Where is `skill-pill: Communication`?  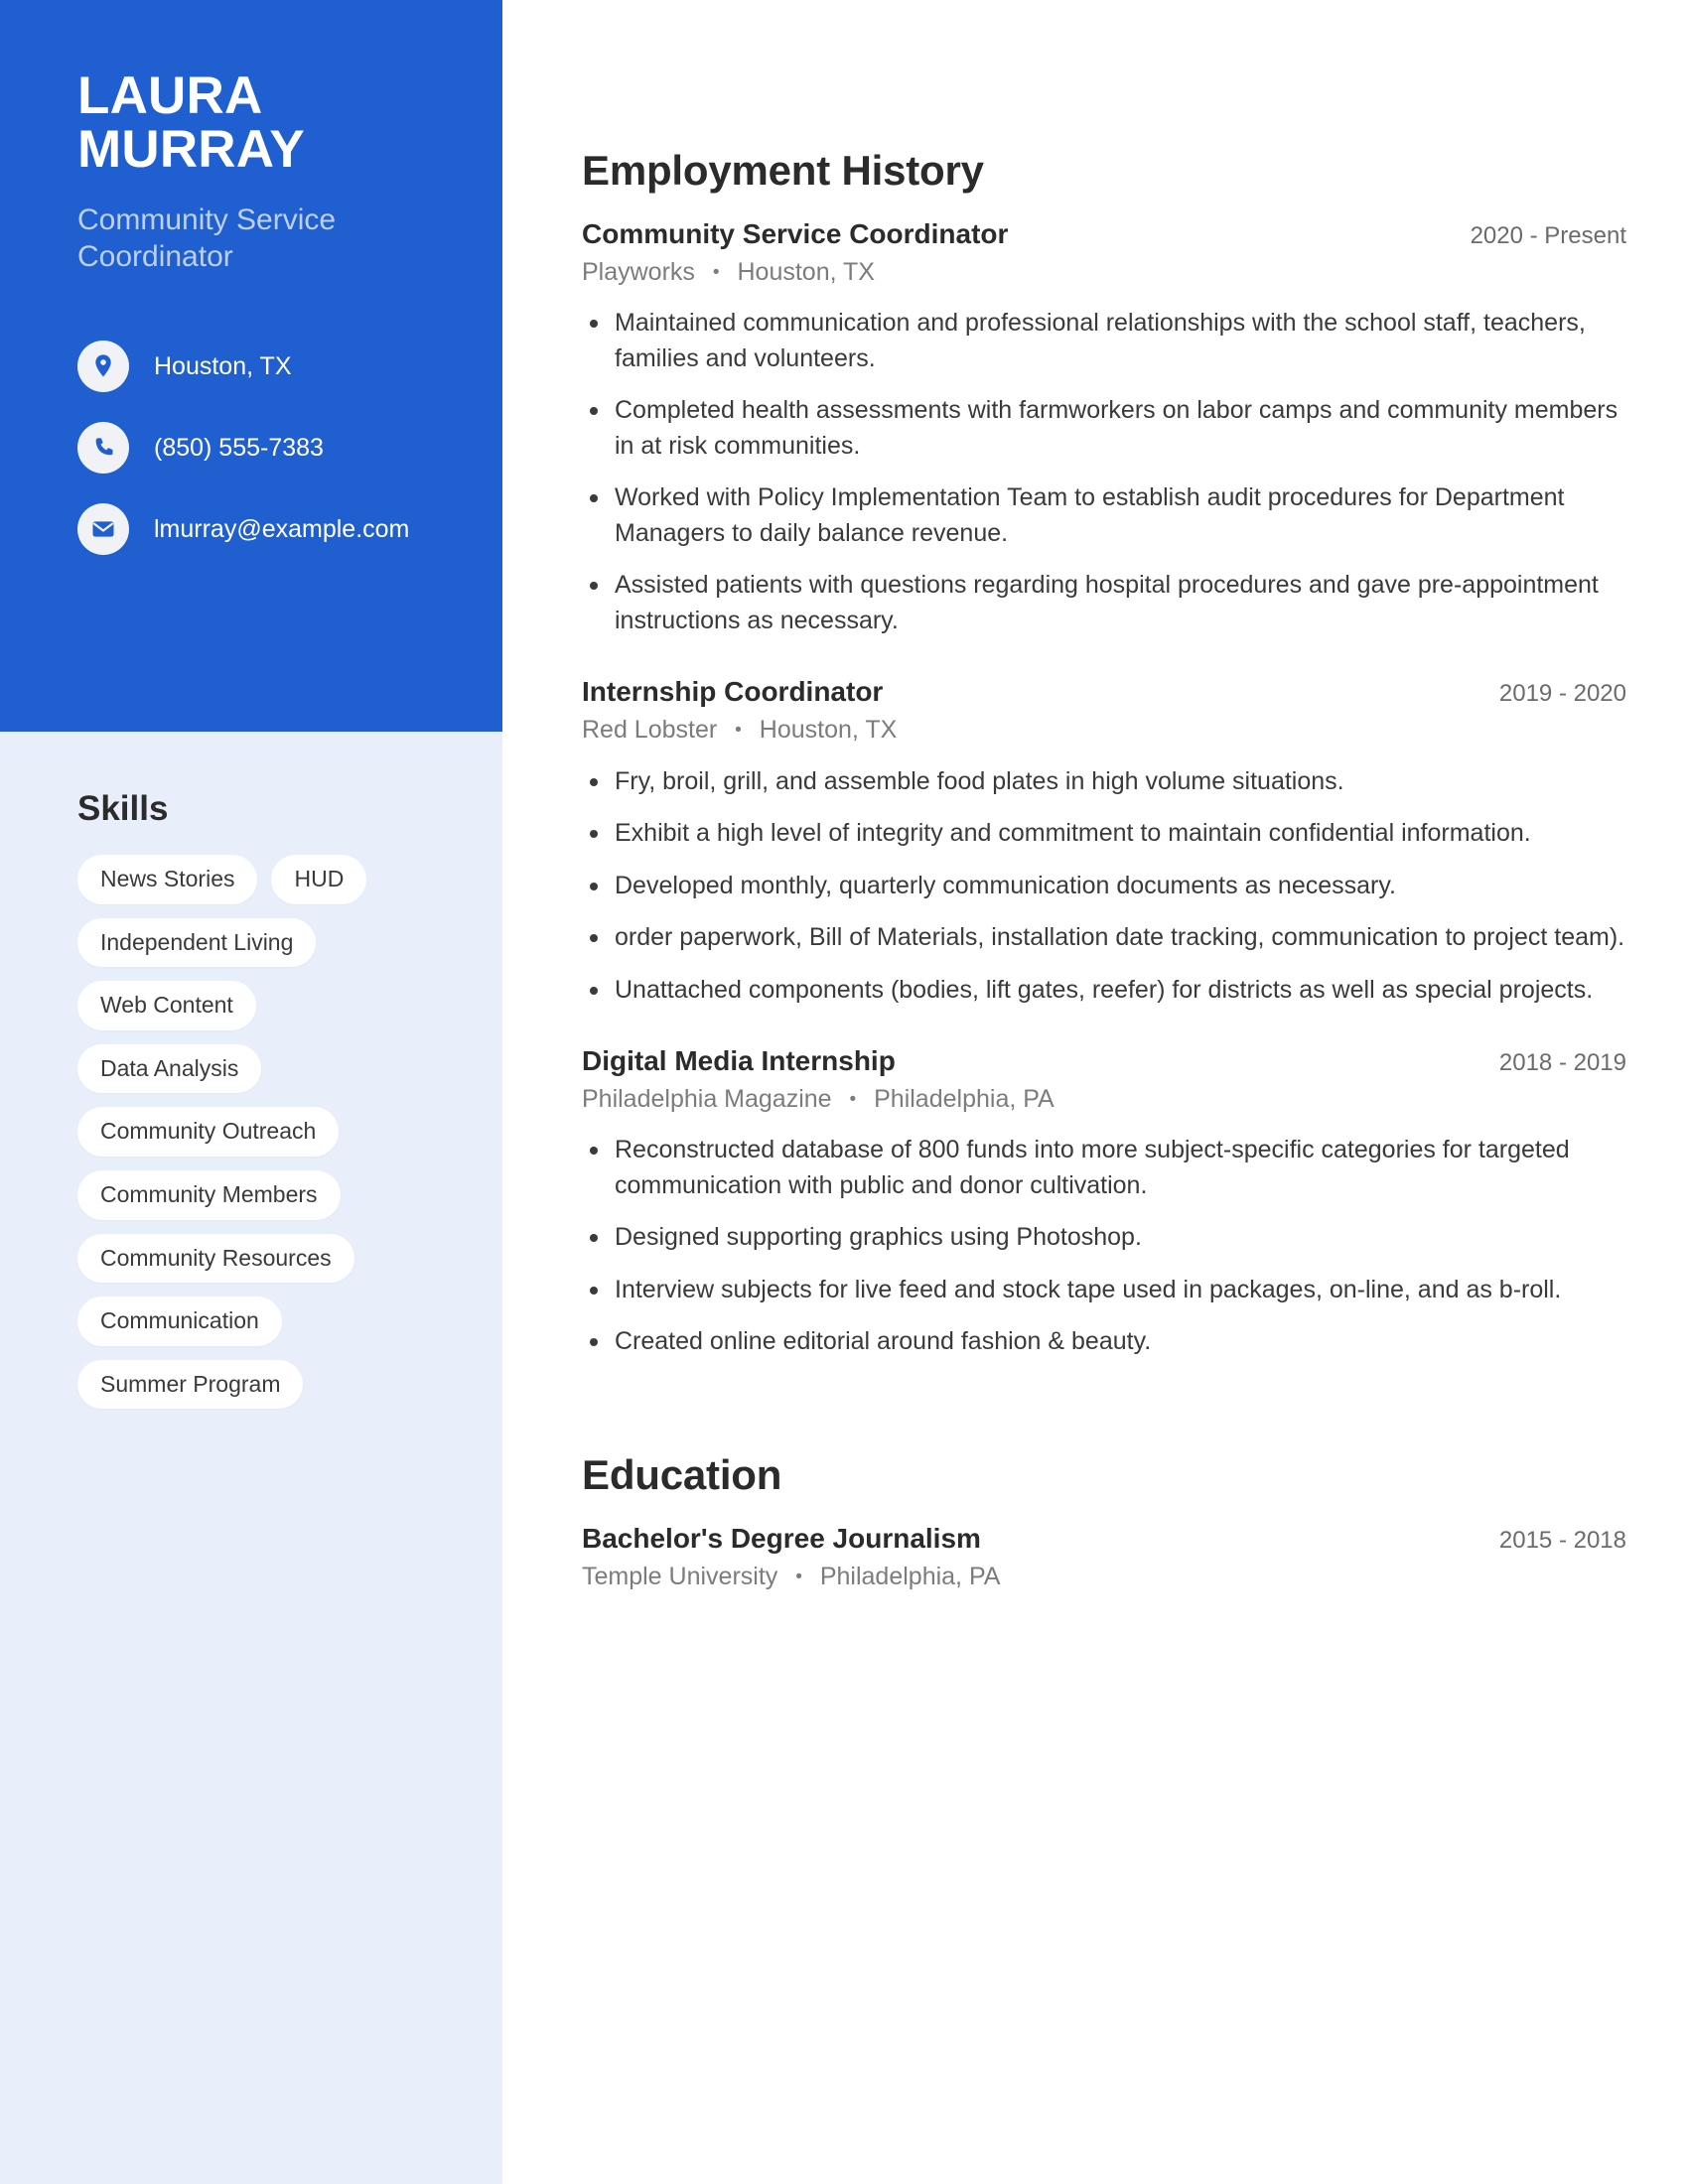 skill-pill: Communication is located at coordinates (179, 1321).